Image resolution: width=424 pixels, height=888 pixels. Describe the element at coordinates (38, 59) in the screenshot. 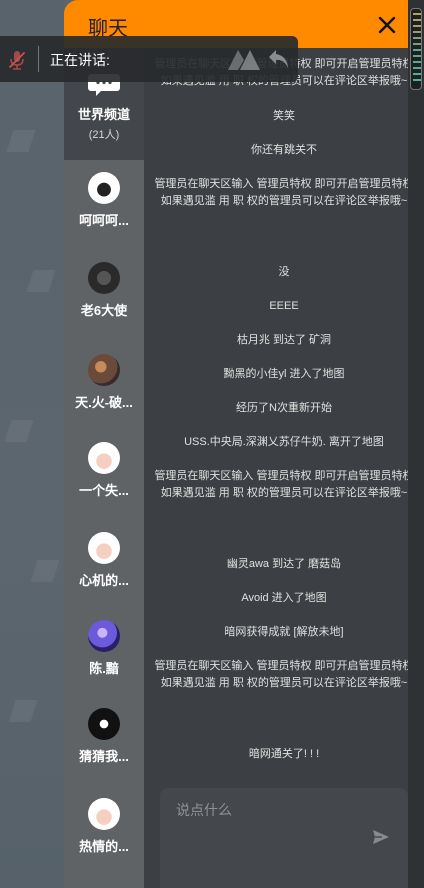

I see `voice-divider` at that location.